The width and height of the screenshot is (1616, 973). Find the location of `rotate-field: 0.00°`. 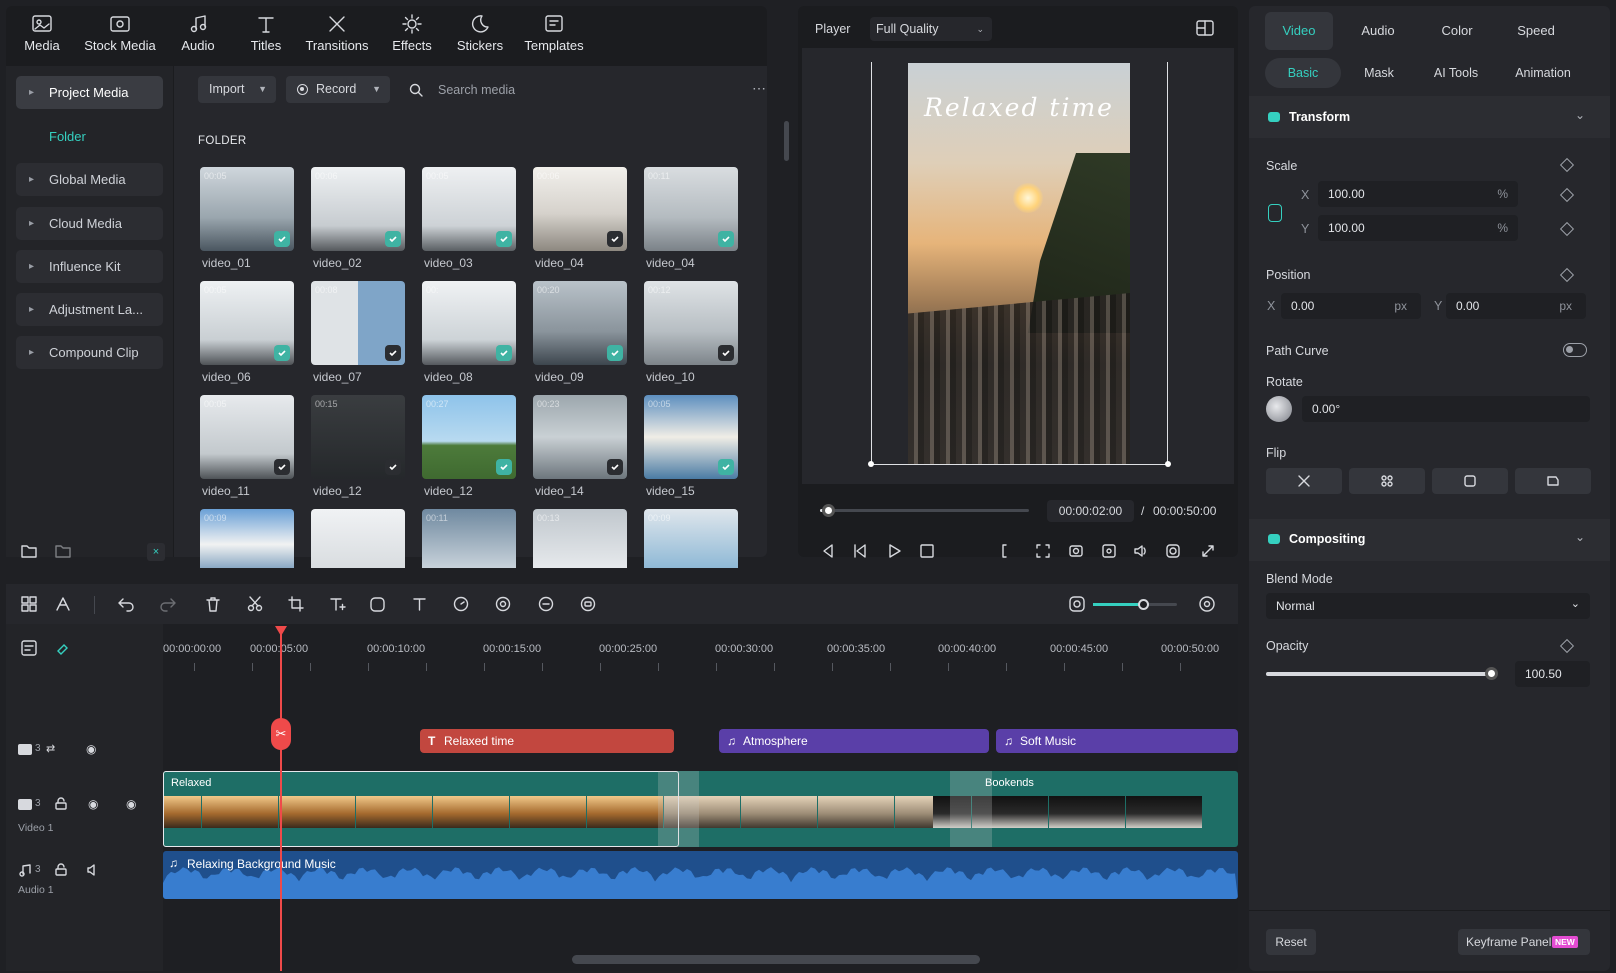

rotate-field: 0.00° is located at coordinates (1446, 409).